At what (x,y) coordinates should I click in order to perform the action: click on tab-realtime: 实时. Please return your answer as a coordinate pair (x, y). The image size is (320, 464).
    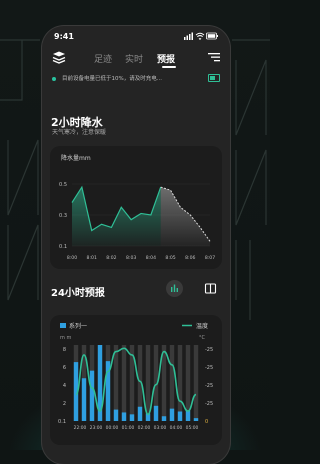
    Looking at the image, I should click on (134, 58).